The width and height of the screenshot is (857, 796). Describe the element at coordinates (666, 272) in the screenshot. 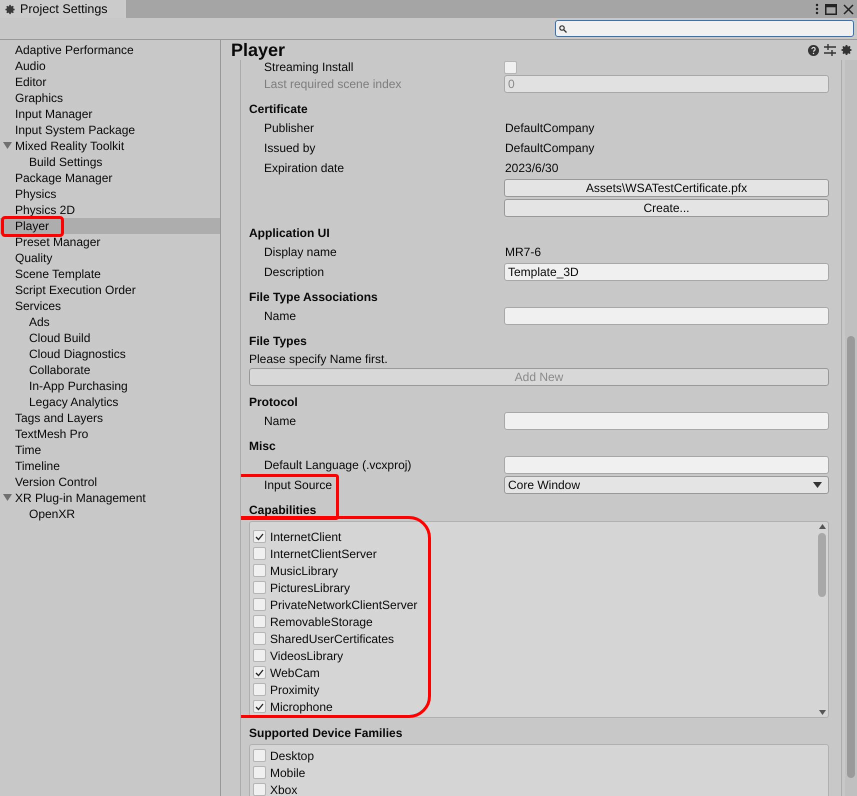

I see `text-field: Template_3D` at that location.